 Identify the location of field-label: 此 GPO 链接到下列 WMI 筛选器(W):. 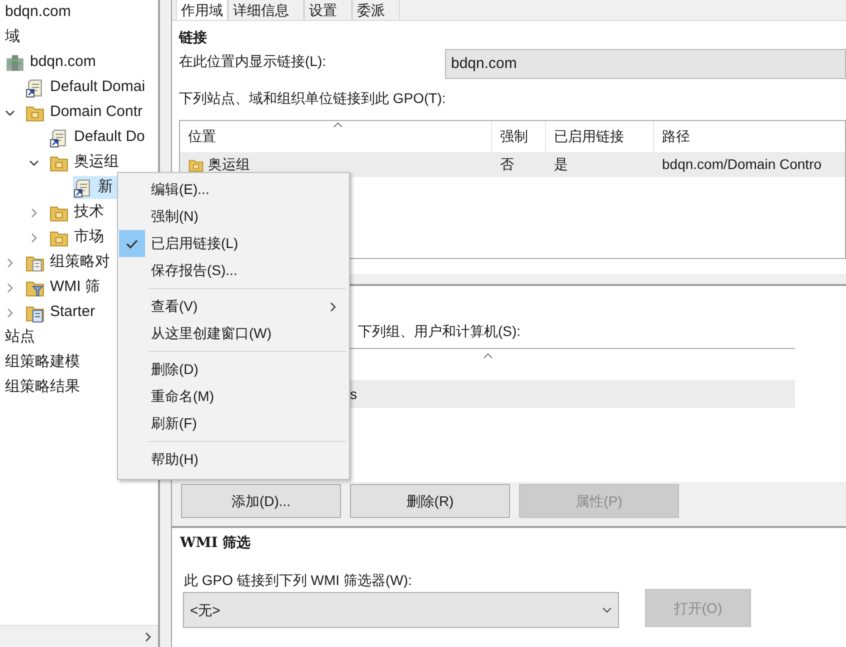
(298, 580).